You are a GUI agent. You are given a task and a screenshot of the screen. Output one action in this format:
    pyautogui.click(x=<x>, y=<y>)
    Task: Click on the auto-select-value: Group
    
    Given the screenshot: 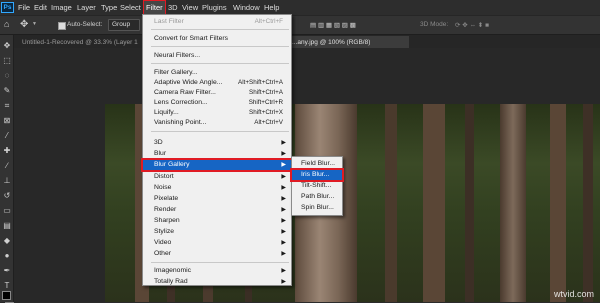 What is the action you would take?
    pyautogui.click(x=121, y=24)
    